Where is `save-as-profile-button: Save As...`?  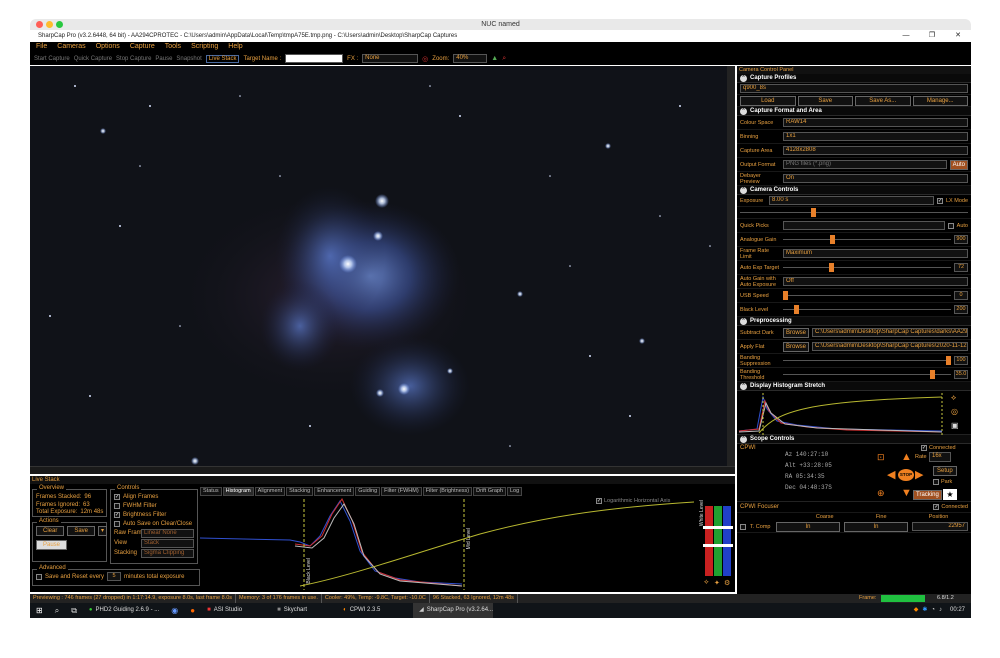 save-as-profile-button: Save As... is located at coordinates (883, 100).